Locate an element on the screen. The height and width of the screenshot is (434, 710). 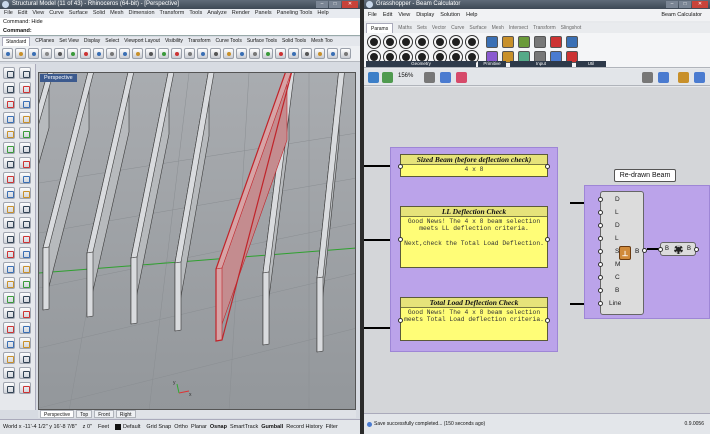
toolbar-tab: CPlanes is located at coordinates (44, 41).